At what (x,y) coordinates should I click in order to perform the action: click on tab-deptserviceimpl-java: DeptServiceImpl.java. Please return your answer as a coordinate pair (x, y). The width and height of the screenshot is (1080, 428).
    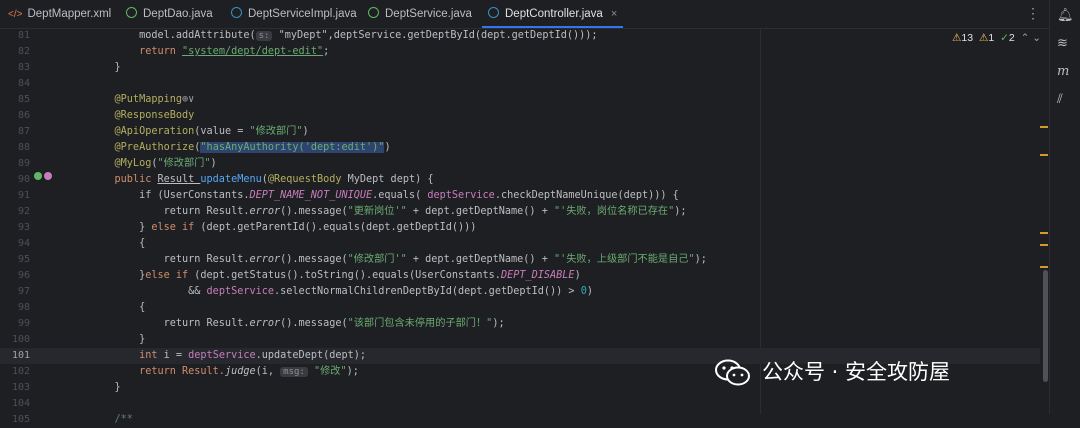
    Looking at the image, I should click on (294, 14).